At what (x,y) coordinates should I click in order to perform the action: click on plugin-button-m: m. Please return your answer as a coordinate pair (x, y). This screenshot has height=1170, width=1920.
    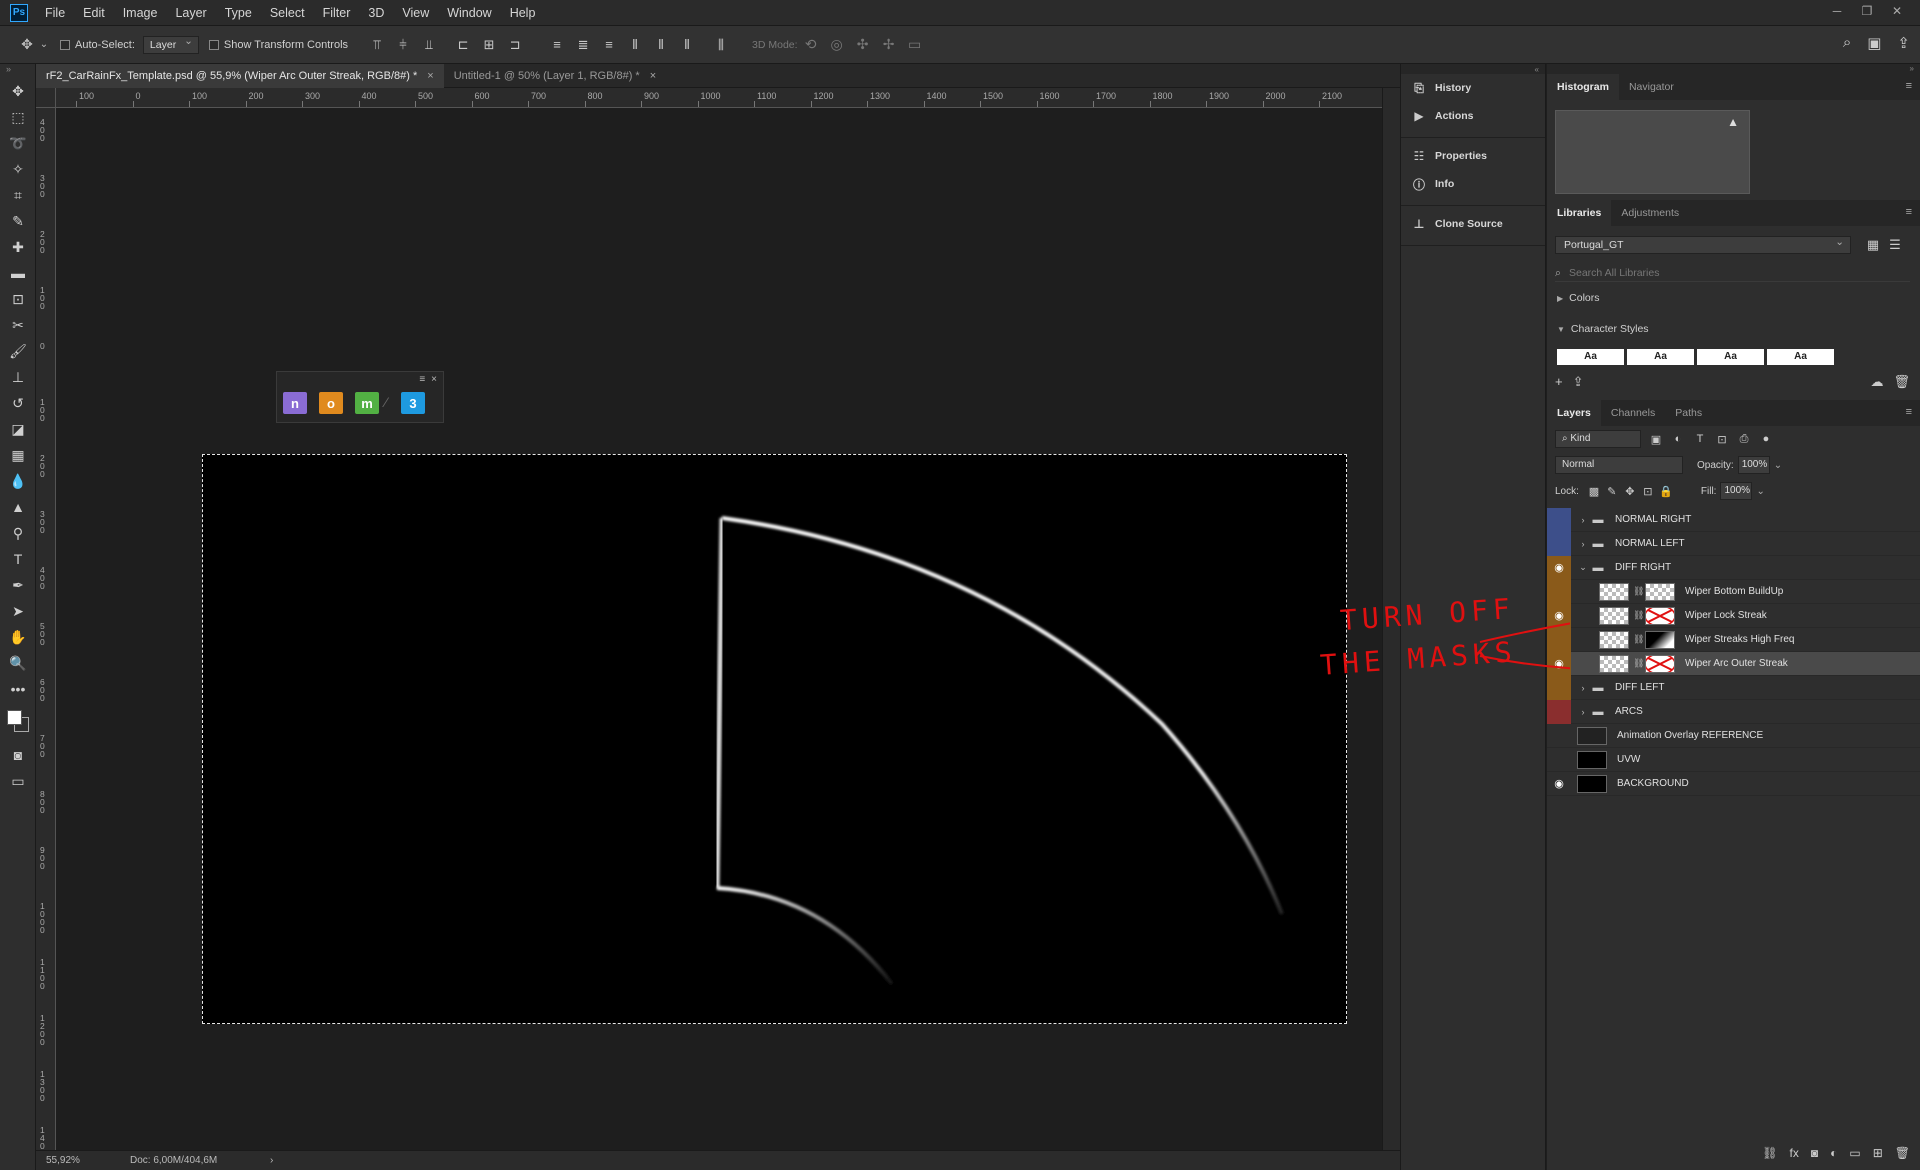
    Looking at the image, I should click on (367, 403).